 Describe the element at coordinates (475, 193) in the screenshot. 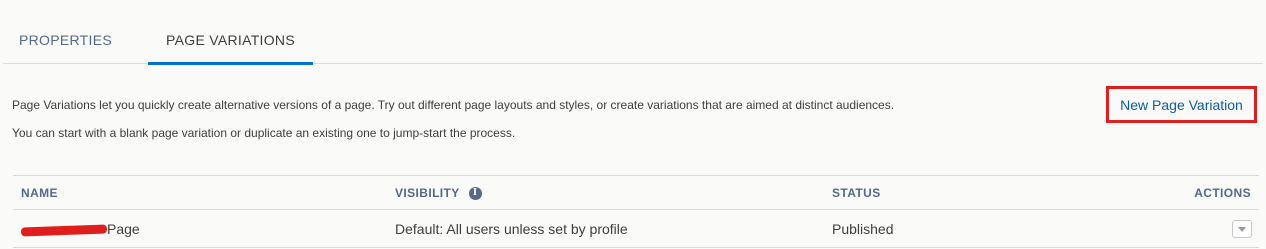

I see `info-icon: i` at that location.